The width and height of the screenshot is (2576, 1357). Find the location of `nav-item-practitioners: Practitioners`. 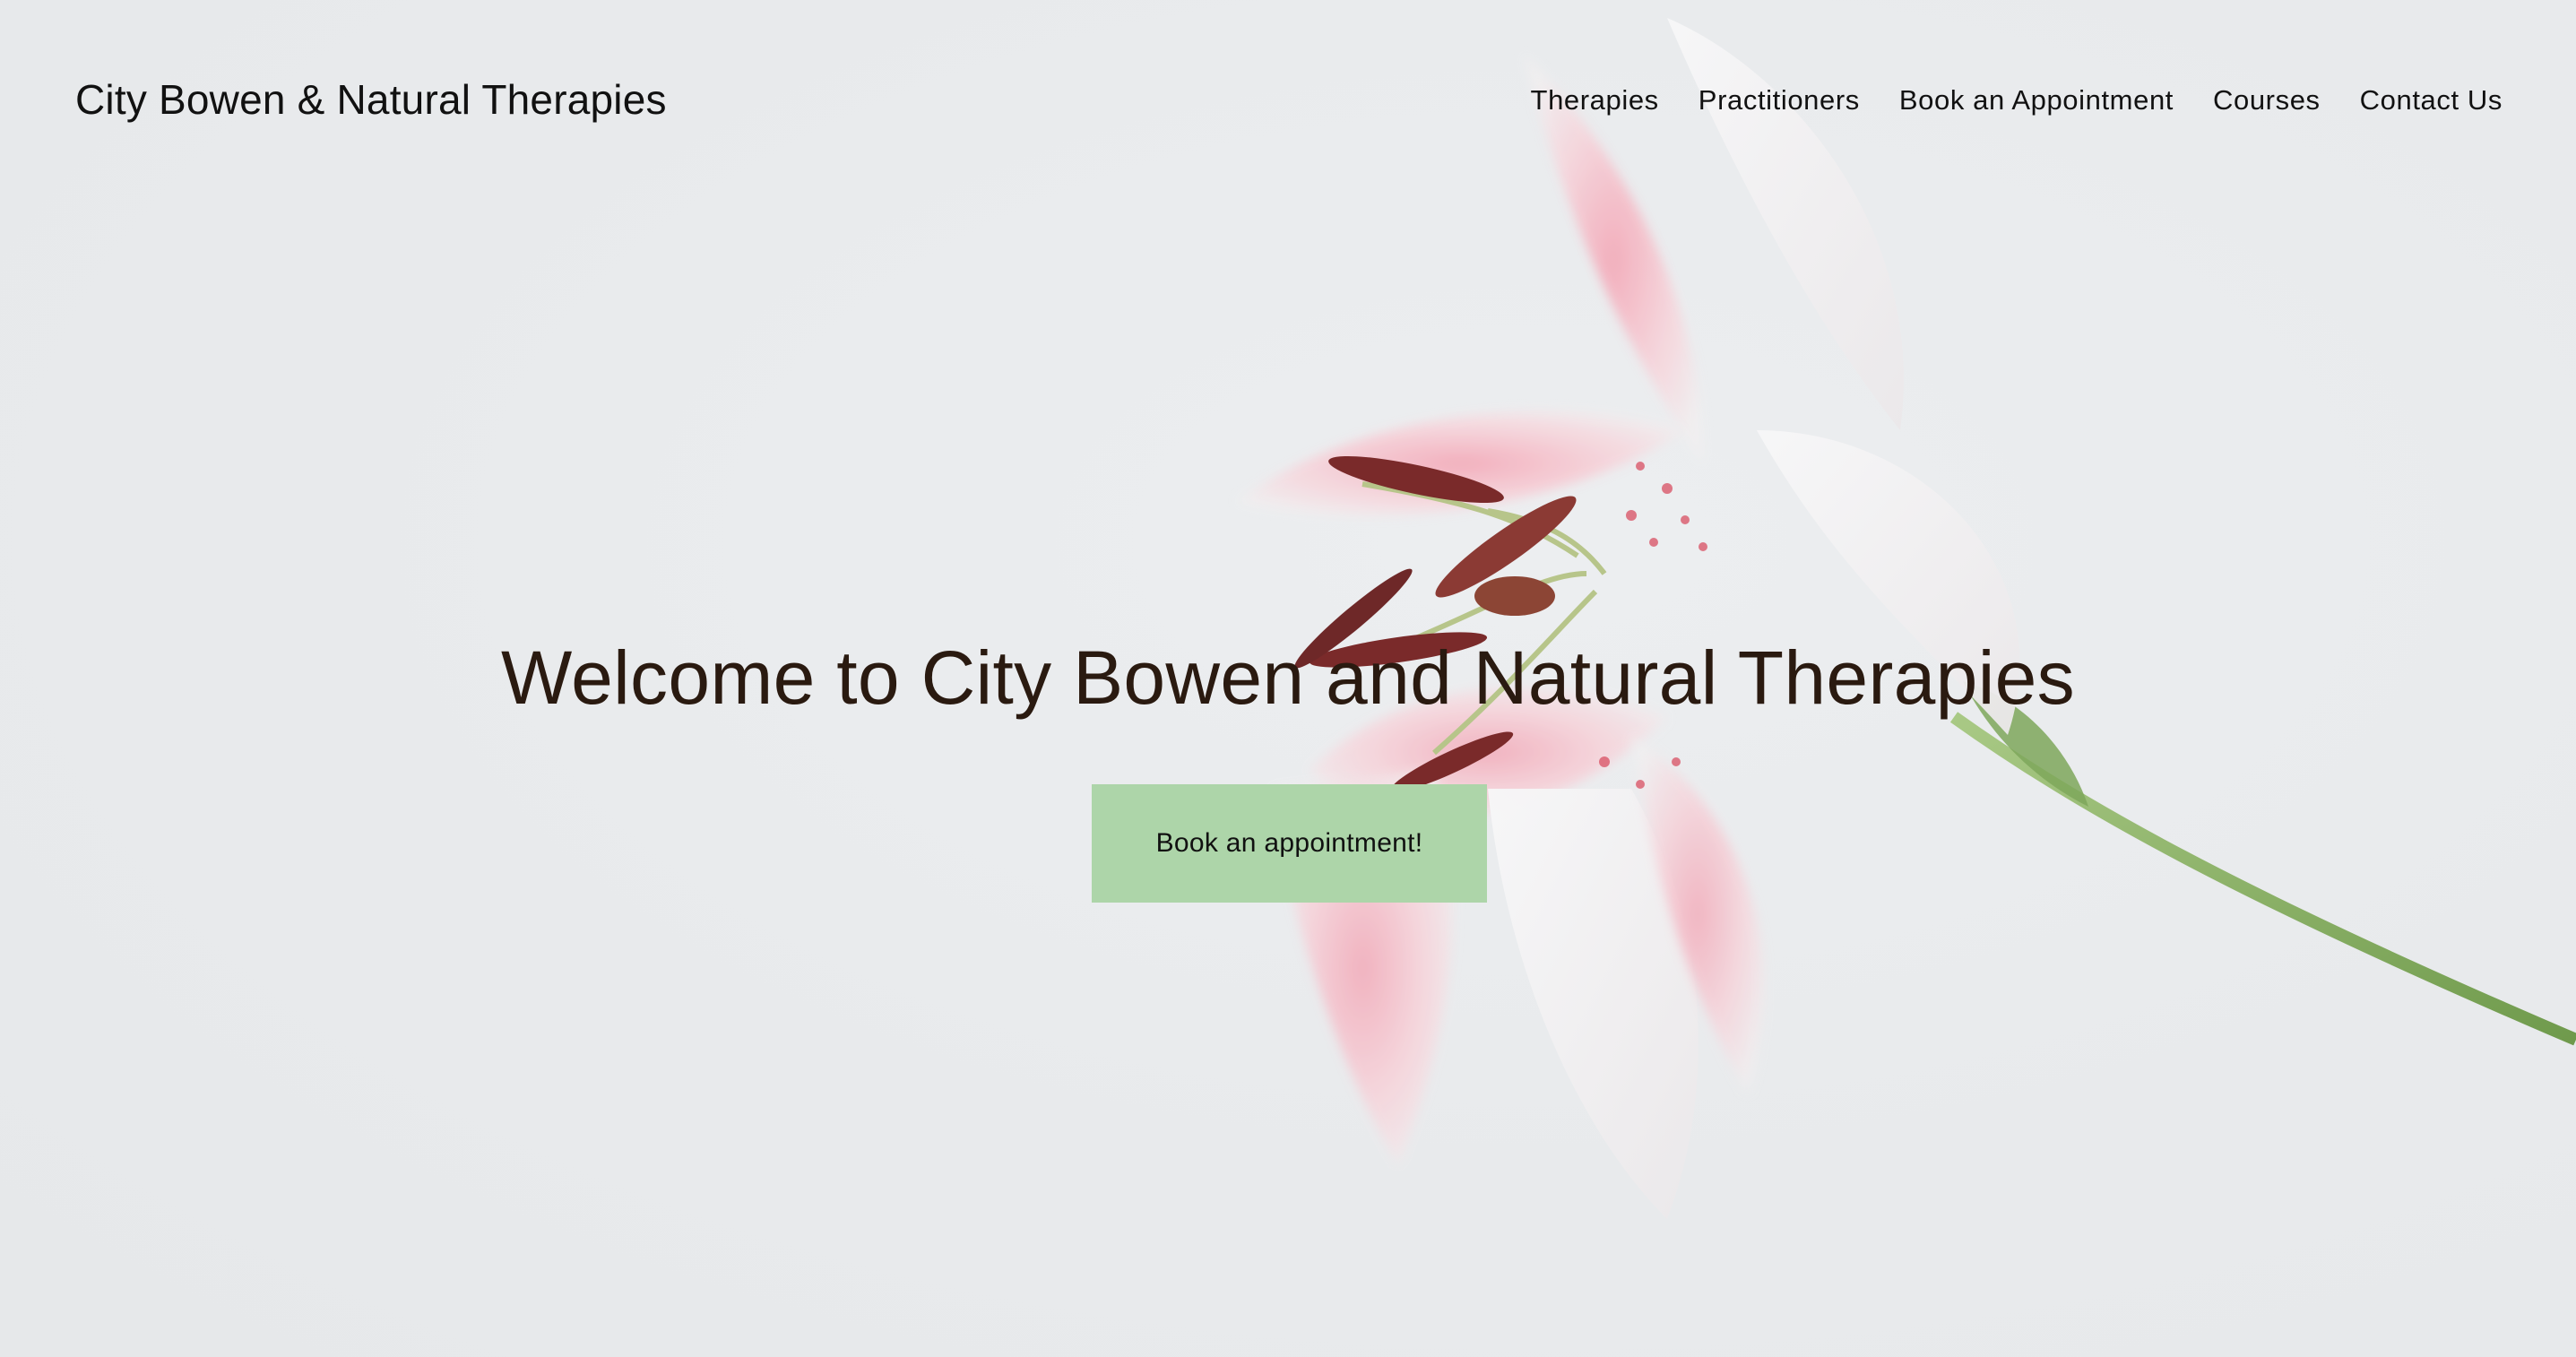

nav-item-practitioners: Practitioners is located at coordinates (1779, 100).